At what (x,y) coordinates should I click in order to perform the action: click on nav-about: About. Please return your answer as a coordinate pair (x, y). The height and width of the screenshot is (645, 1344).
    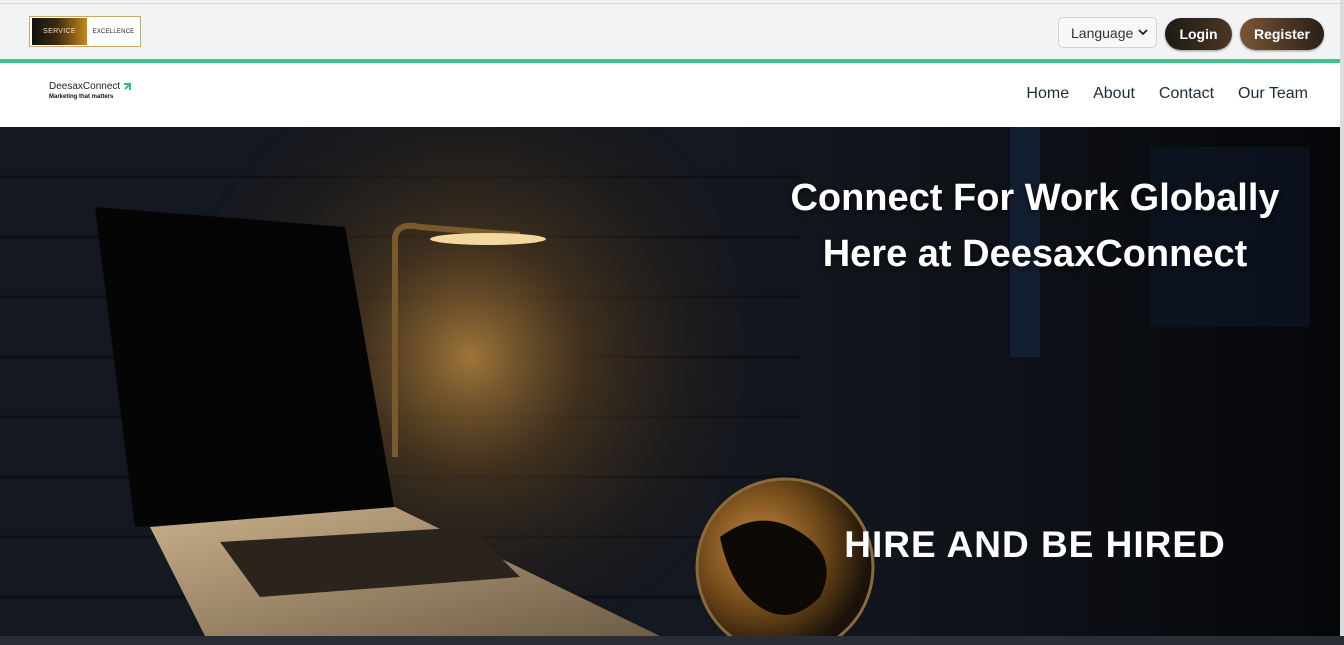
    Looking at the image, I should click on (1114, 94).